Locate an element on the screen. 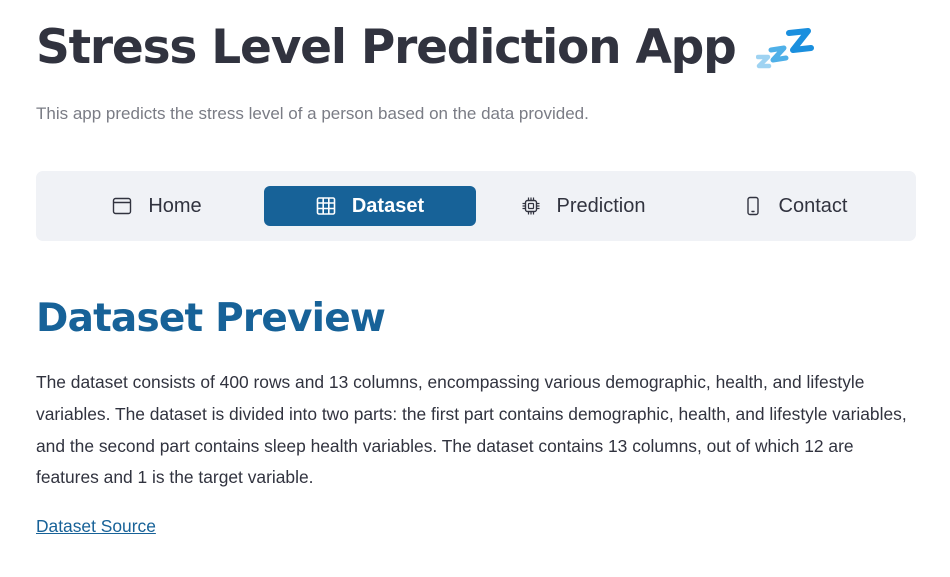 This screenshot has height=577, width=950. nav-item-contact: Contact is located at coordinates (795, 206).